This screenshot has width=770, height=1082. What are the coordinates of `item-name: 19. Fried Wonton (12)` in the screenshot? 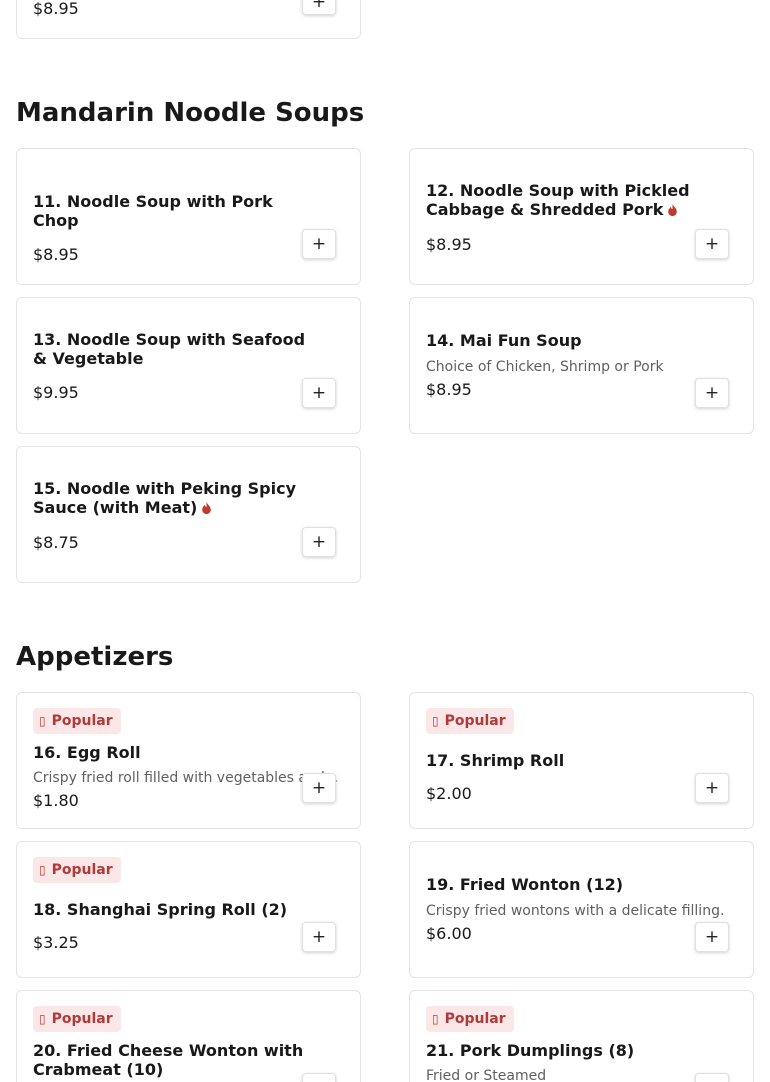 It's located at (525, 884).